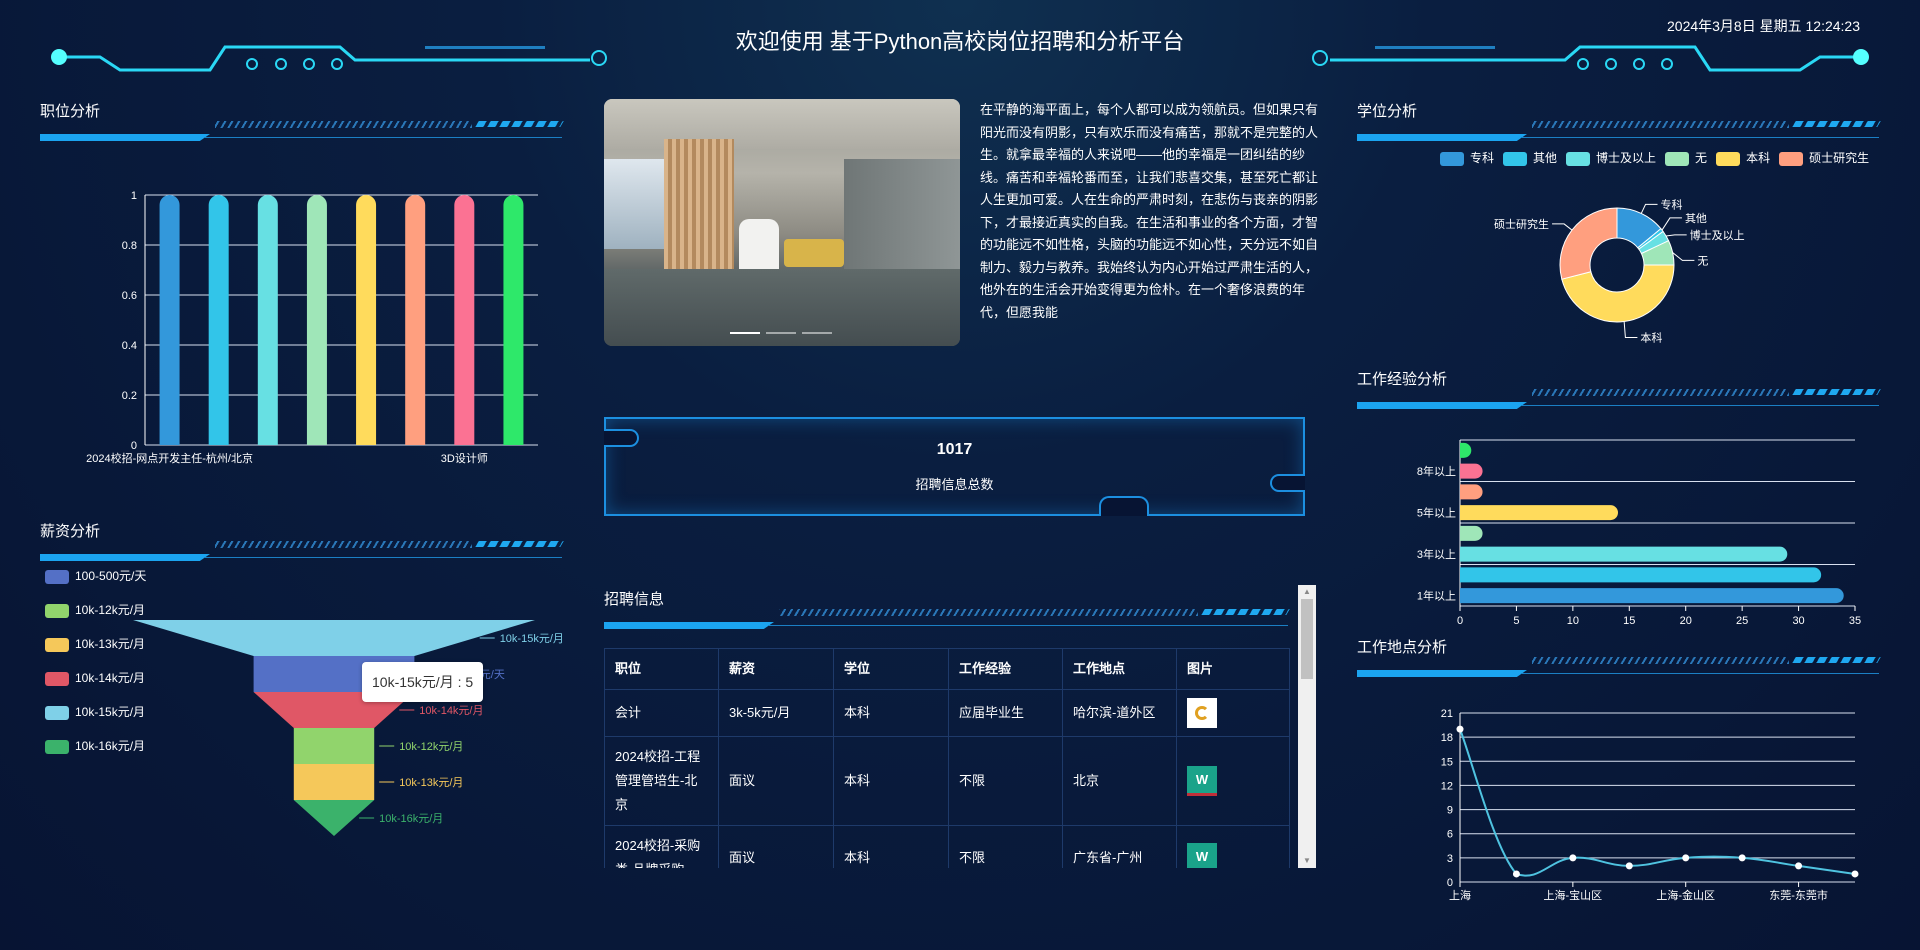 The width and height of the screenshot is (1920, 950). I want to click on legend-label: 硕士研究生, so click(1839, 158).